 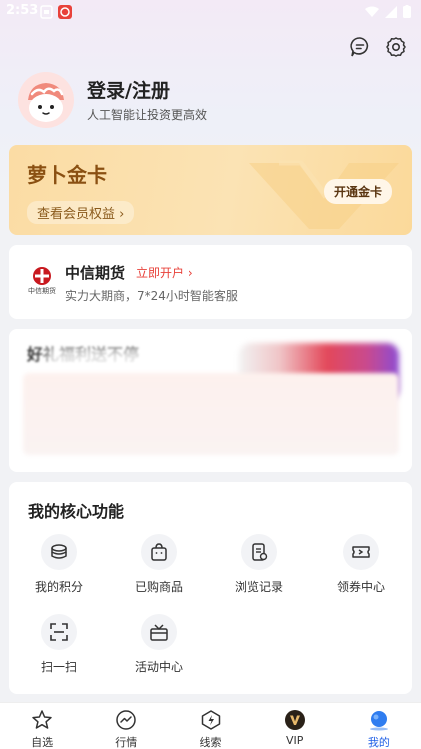 What do you see at coordinates (59, 632) in the screenshot?
I see `scan-icon` at bounding box center [59, 632].